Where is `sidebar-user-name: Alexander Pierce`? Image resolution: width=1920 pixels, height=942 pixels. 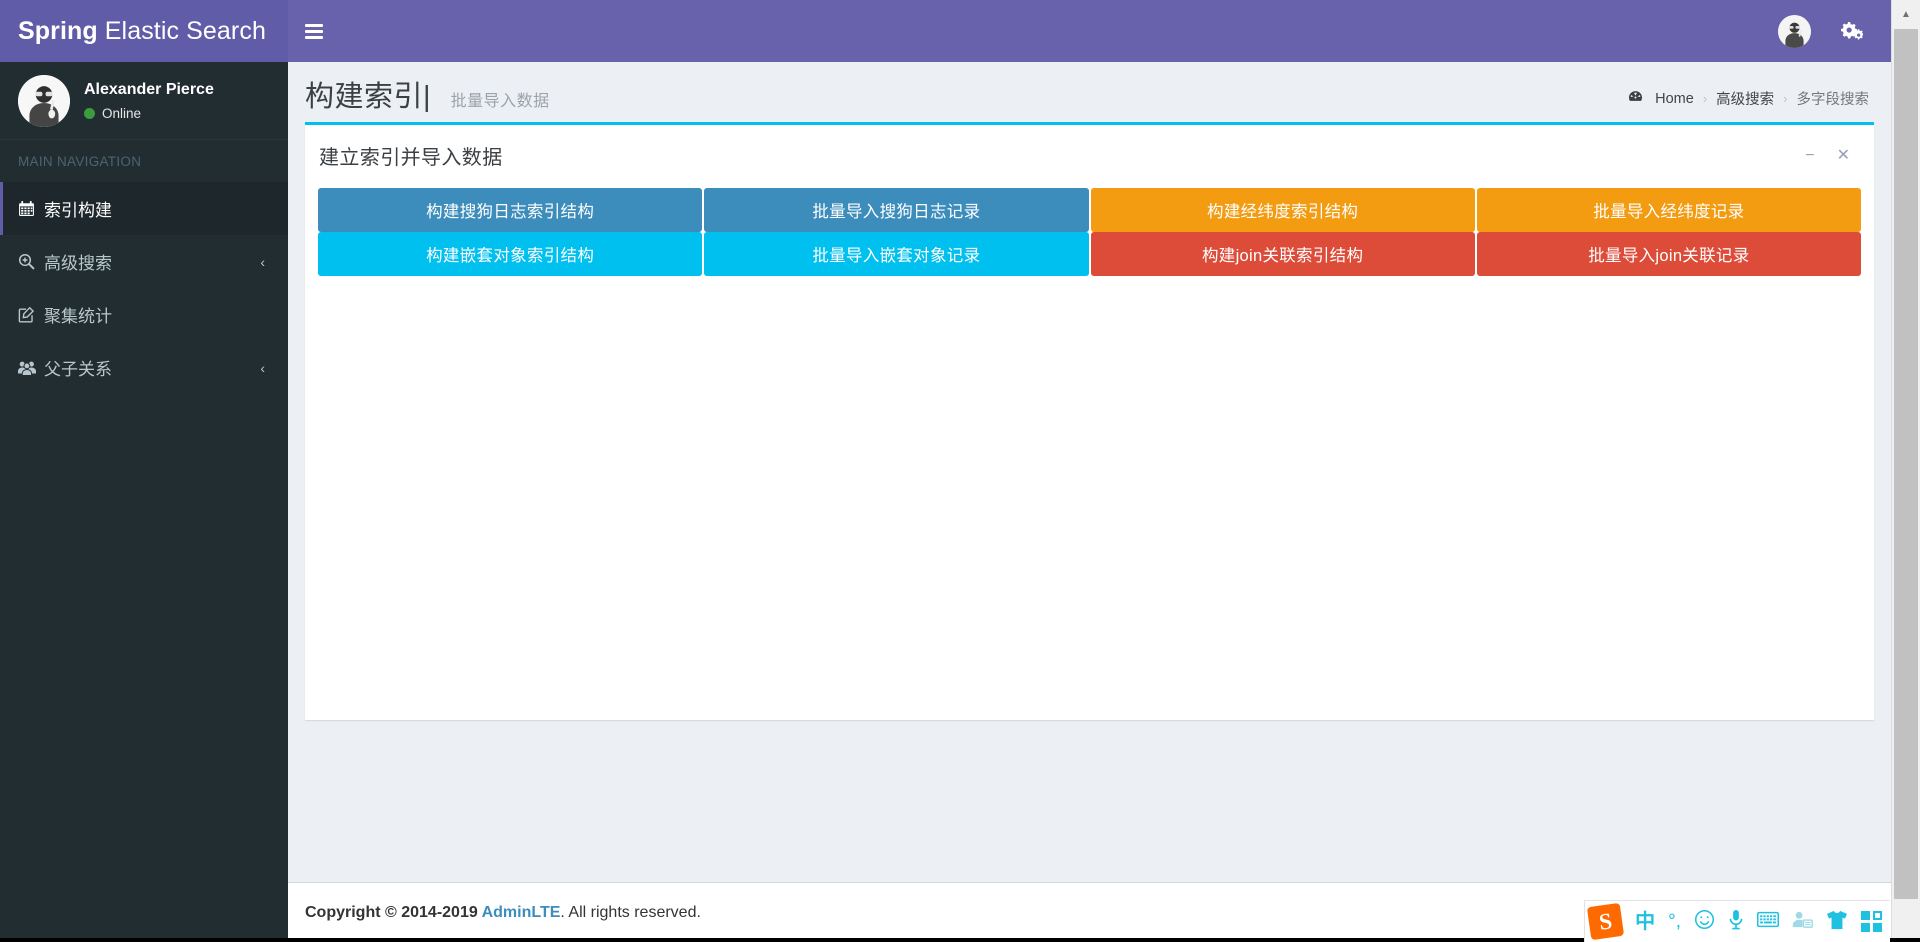
sidebar-user-name: Alexander Pierce is located at coordinates (149, 89).